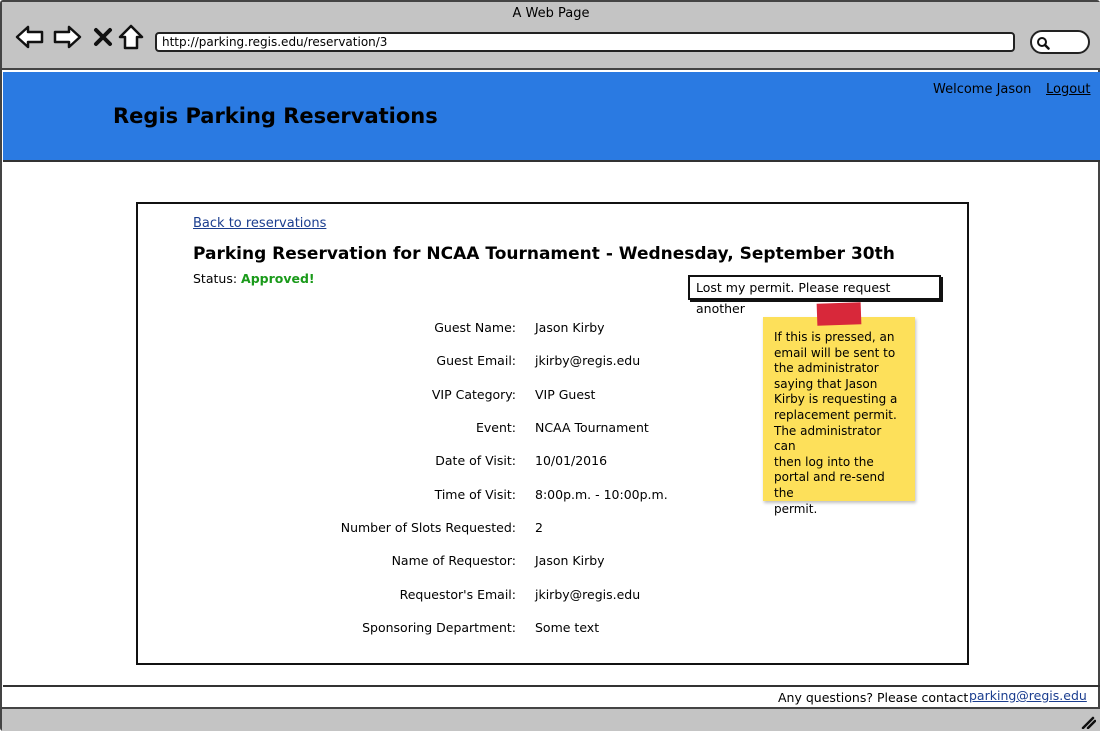  I want to click on status-line: Status: Approved!, so click(254, 278).